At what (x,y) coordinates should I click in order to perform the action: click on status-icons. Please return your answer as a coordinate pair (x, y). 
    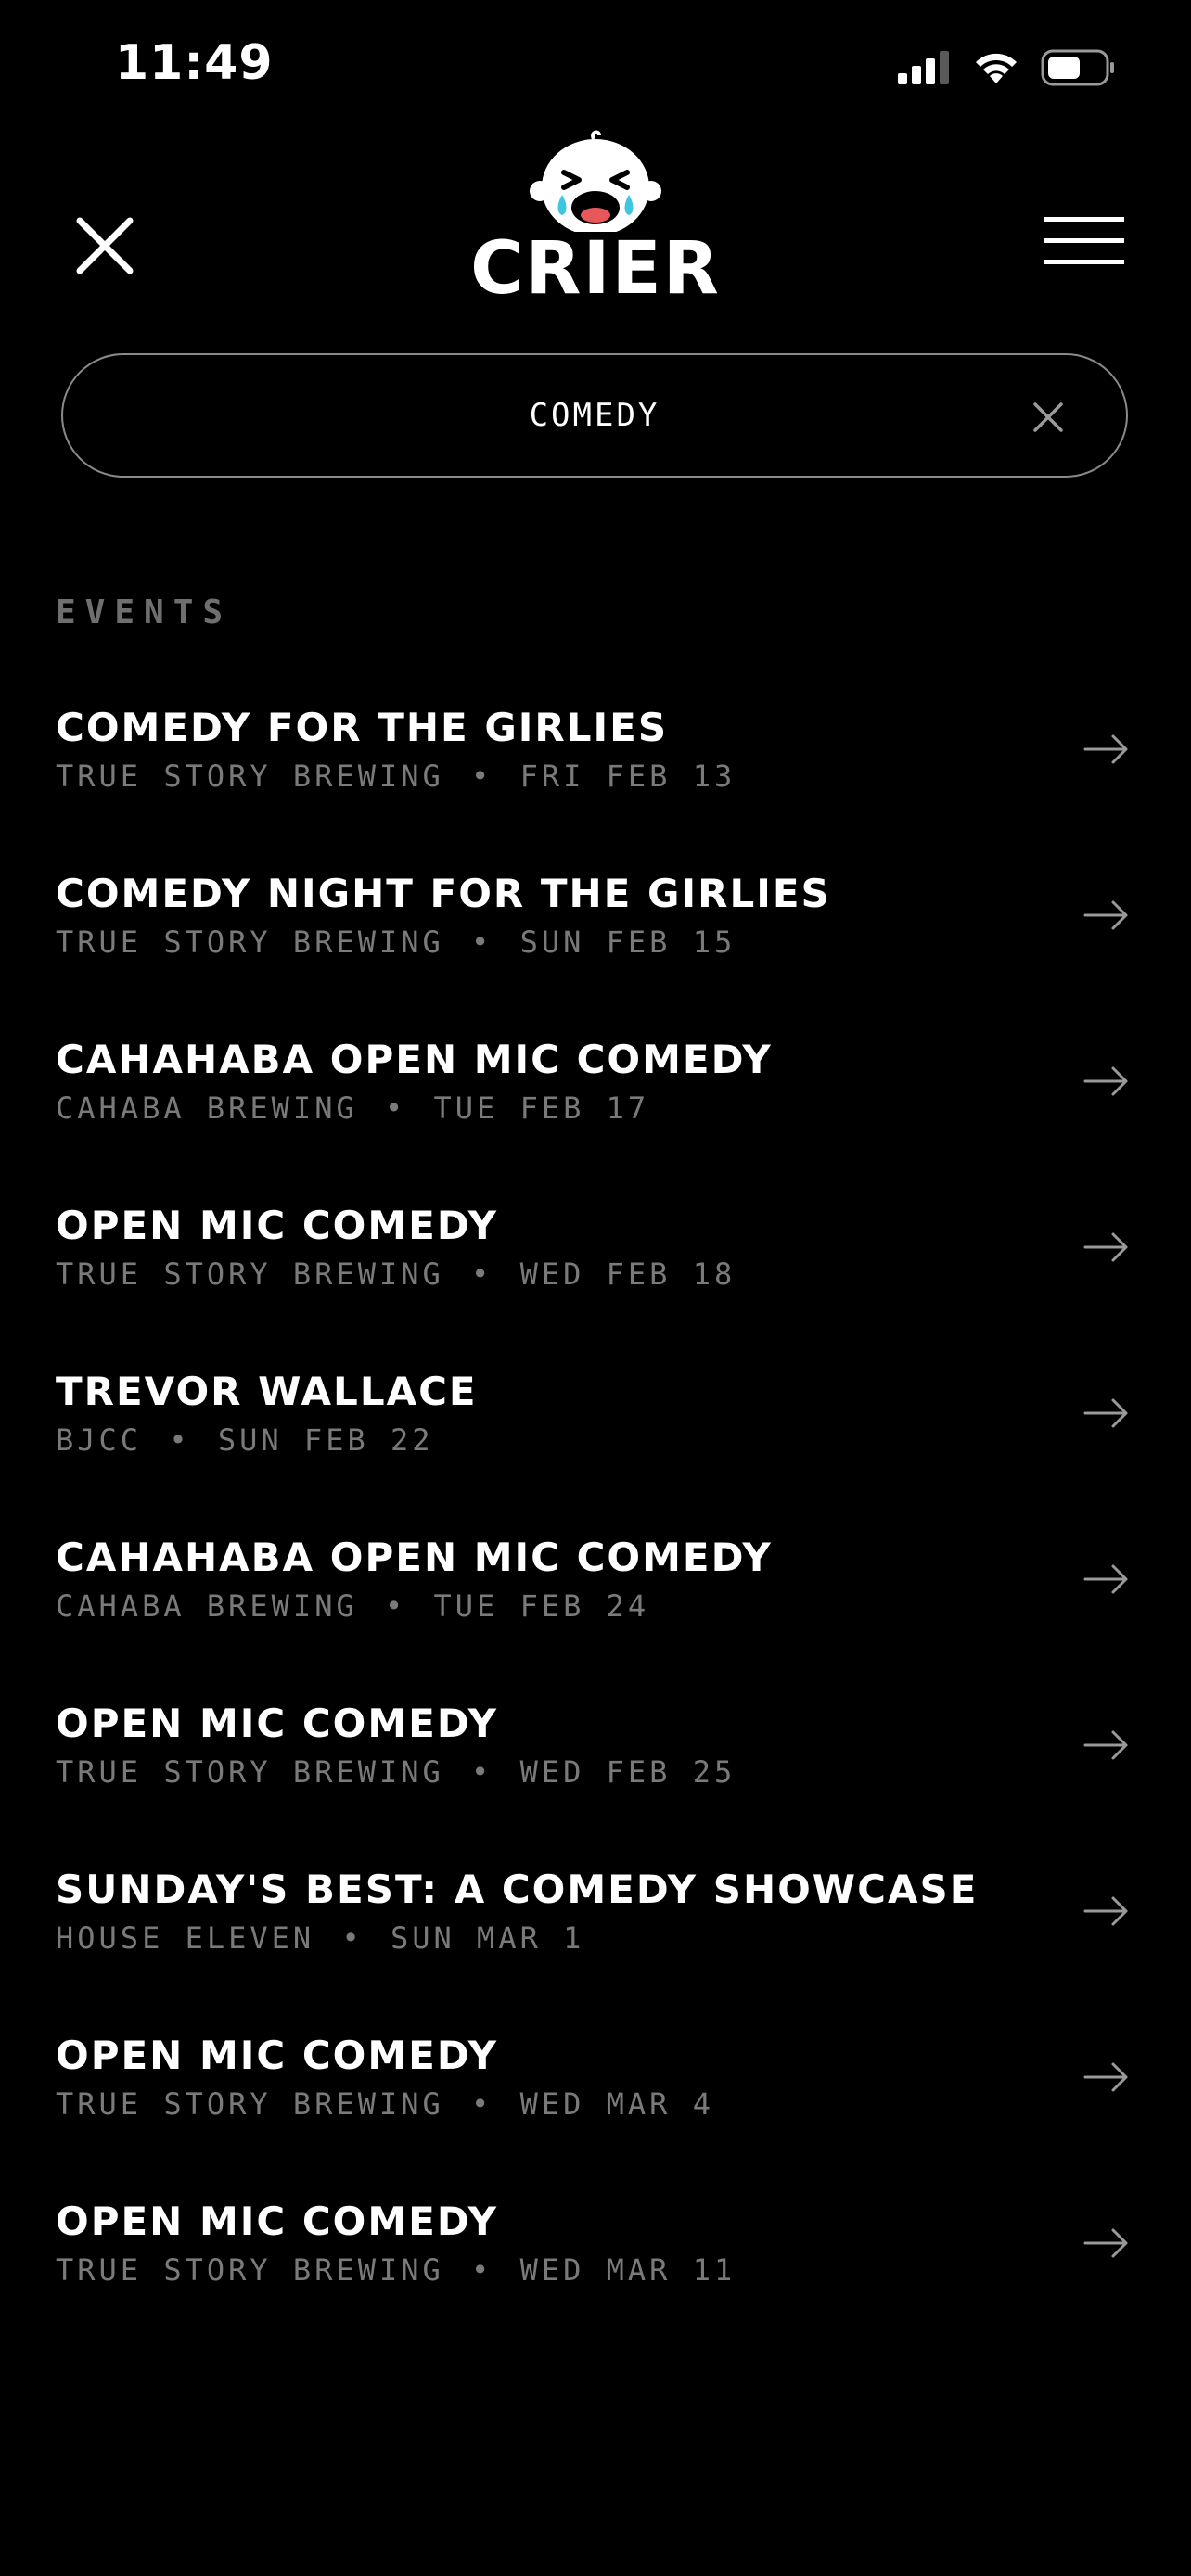
    Looking at the image, I should click on (1007, 67).